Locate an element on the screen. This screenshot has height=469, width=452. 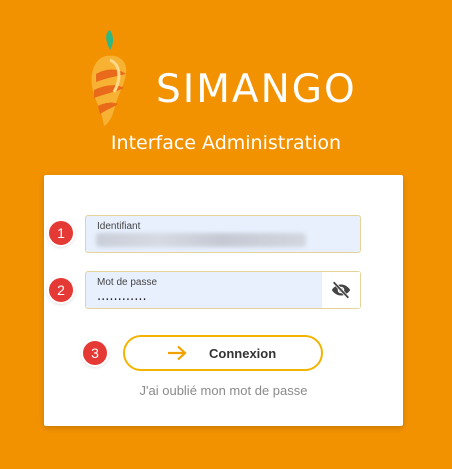
mango-logo-icon is located at coordinates (109, 78).